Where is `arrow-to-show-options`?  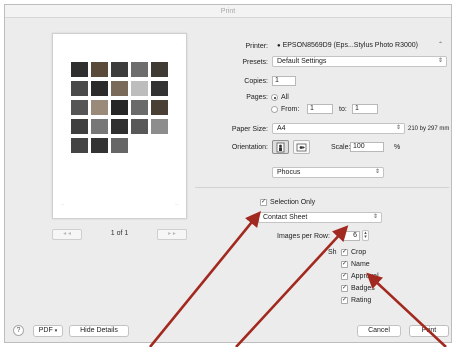
arrow-to-show-options is located at coordinates (406, 309).